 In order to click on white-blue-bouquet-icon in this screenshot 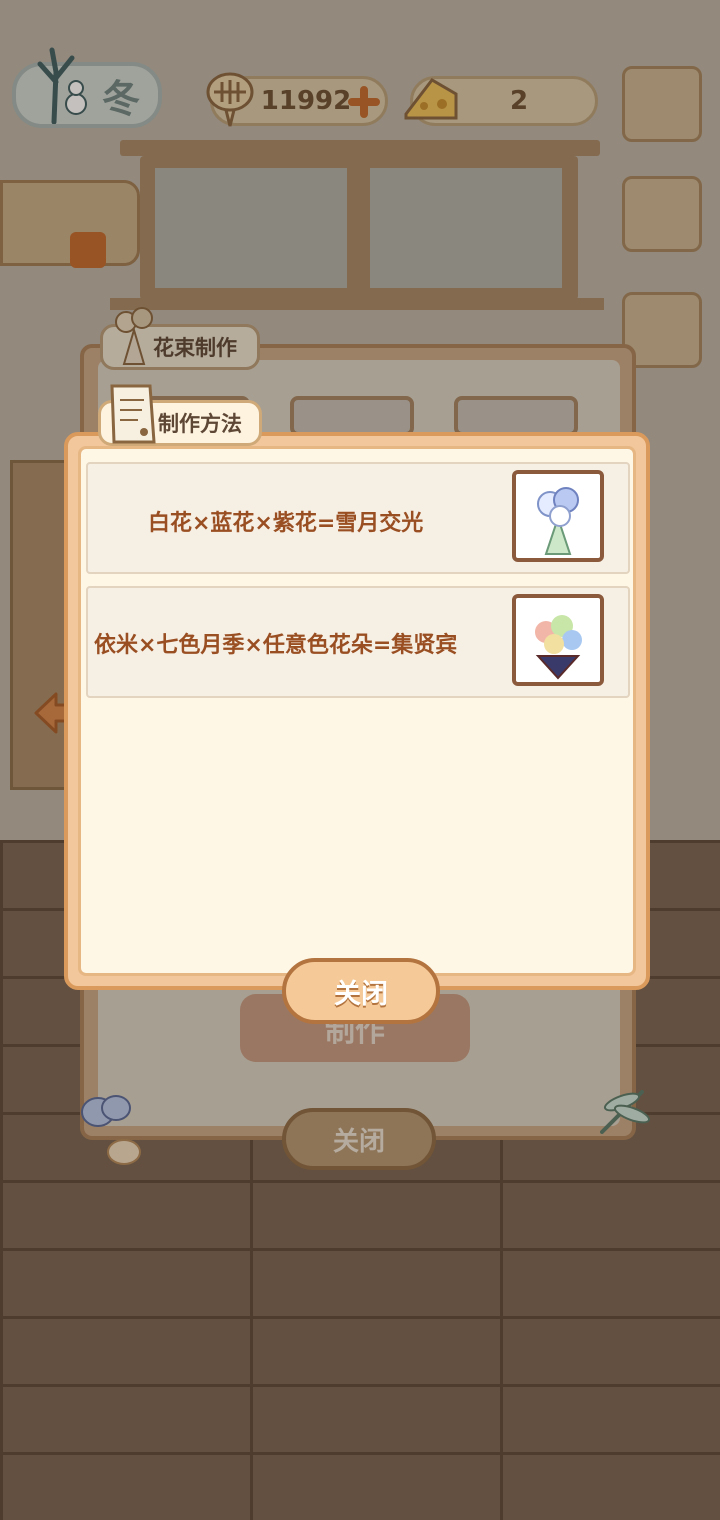, I will do `click(558, 516)`.